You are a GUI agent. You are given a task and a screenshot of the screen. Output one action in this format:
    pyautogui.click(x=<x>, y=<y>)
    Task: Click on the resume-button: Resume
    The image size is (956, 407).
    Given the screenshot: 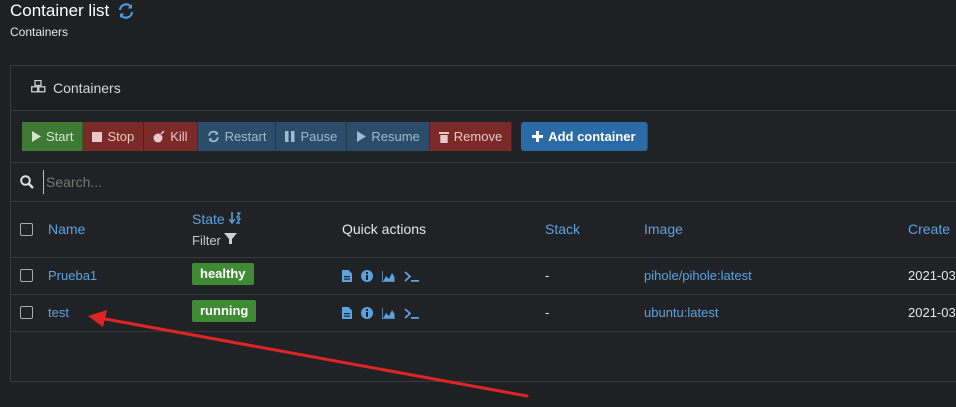 What is the action you would take?
    pyautogui.click(x=388, y=136)
    